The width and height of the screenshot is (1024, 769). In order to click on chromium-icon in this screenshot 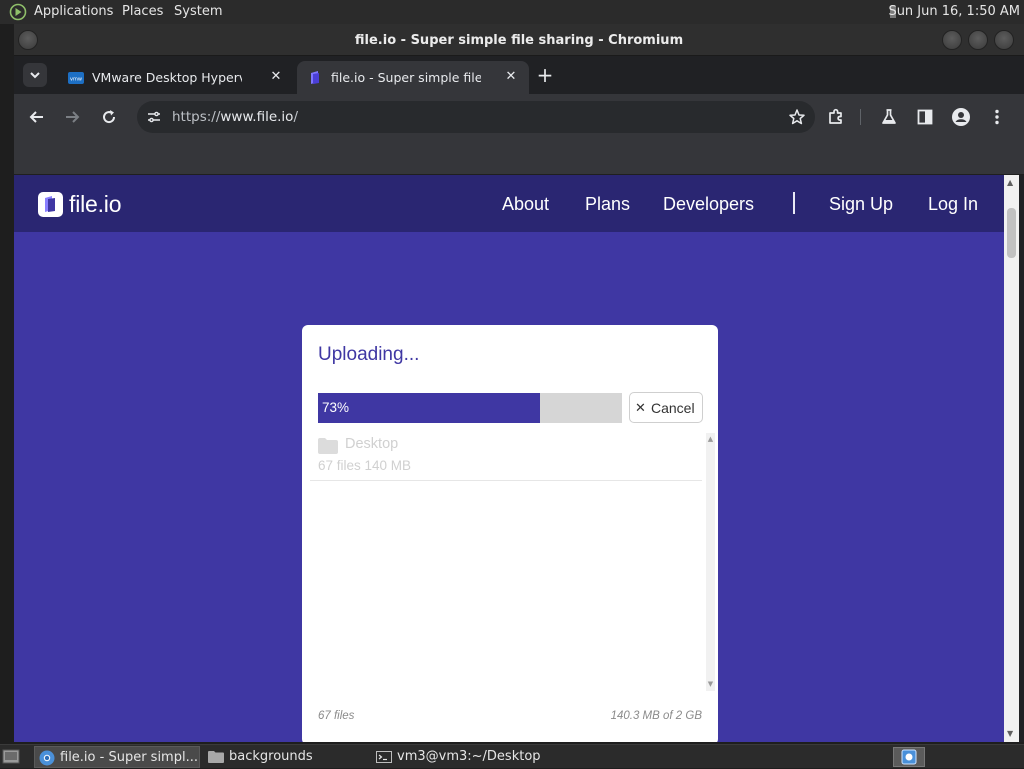, I will do `click(47, 758)`.